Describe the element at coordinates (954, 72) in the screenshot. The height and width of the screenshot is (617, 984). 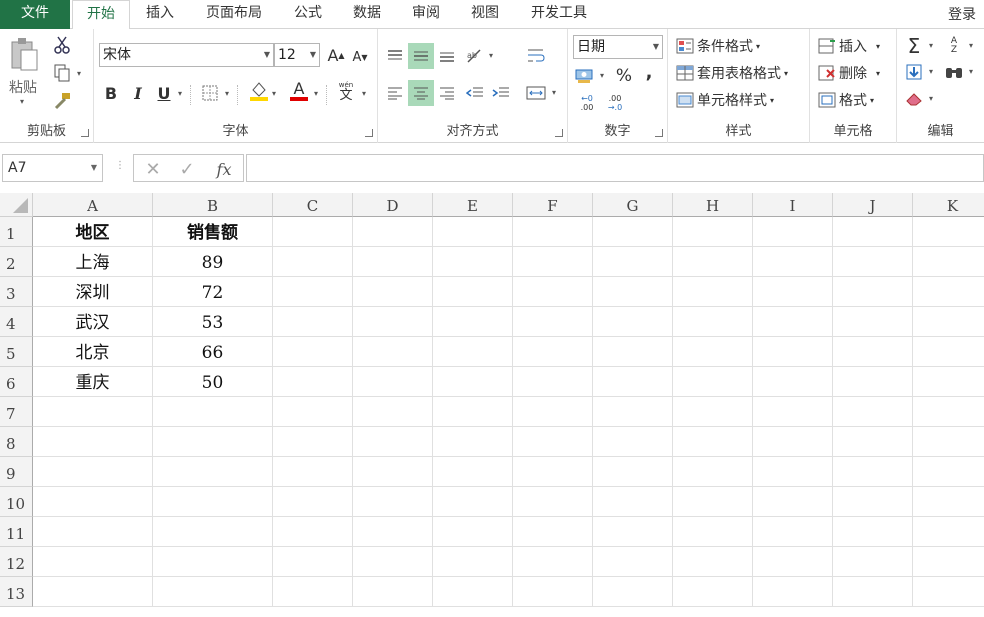
I see `find-select-icon` at that location.